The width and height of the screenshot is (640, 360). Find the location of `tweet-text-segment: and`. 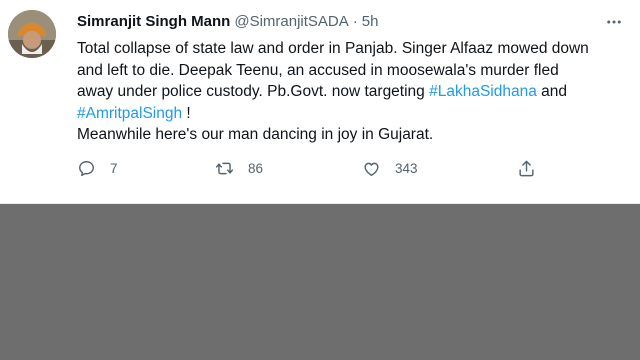

tweet-text-segment: and is located at coordinates (552, 91).